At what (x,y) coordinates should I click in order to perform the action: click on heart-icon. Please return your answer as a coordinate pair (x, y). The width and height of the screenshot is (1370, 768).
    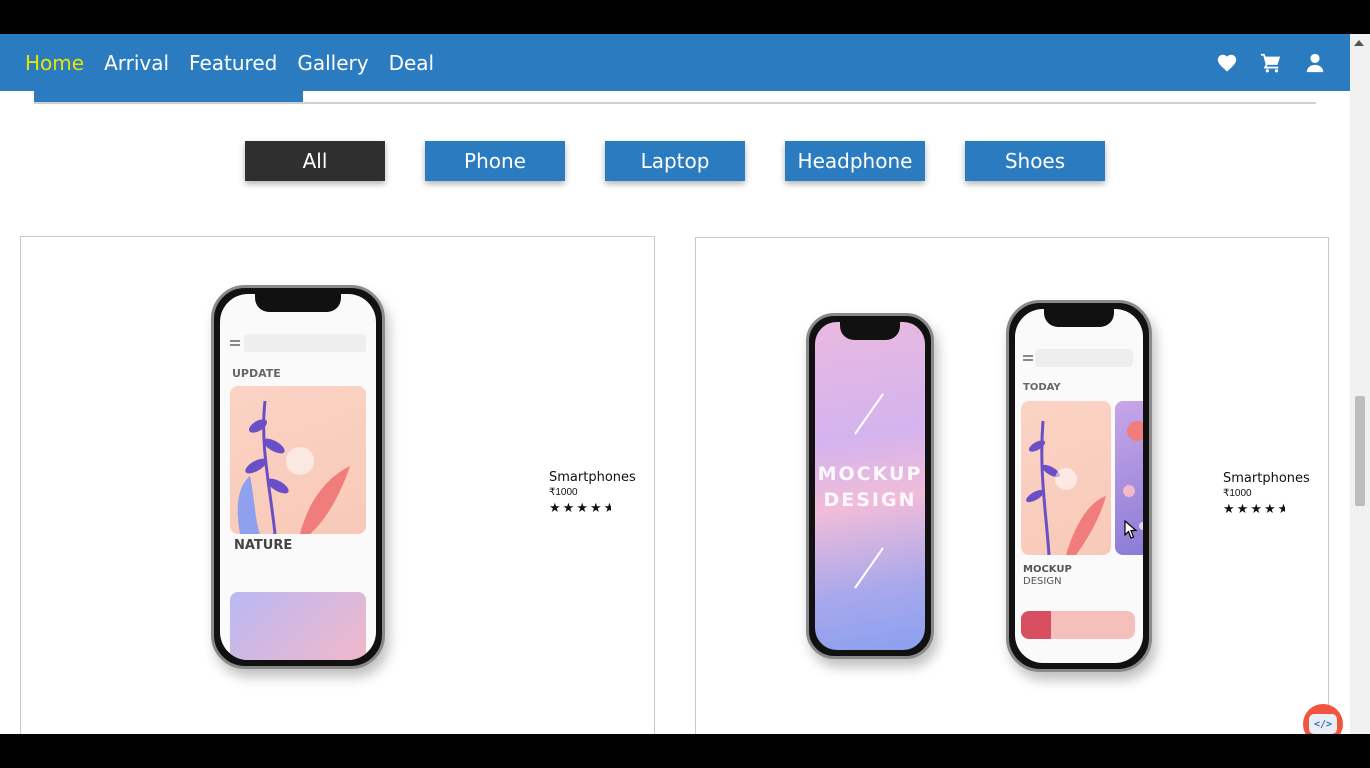
    Looking at the image, I should click on (1227, 63).